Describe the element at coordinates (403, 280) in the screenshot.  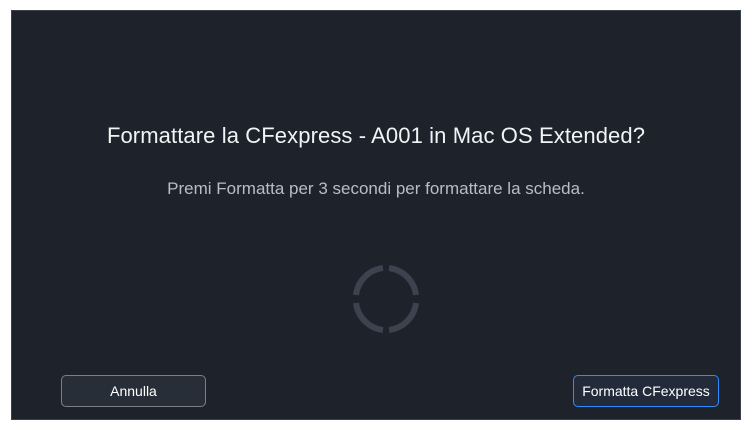
I see `progress-segment-top-right` at that location.